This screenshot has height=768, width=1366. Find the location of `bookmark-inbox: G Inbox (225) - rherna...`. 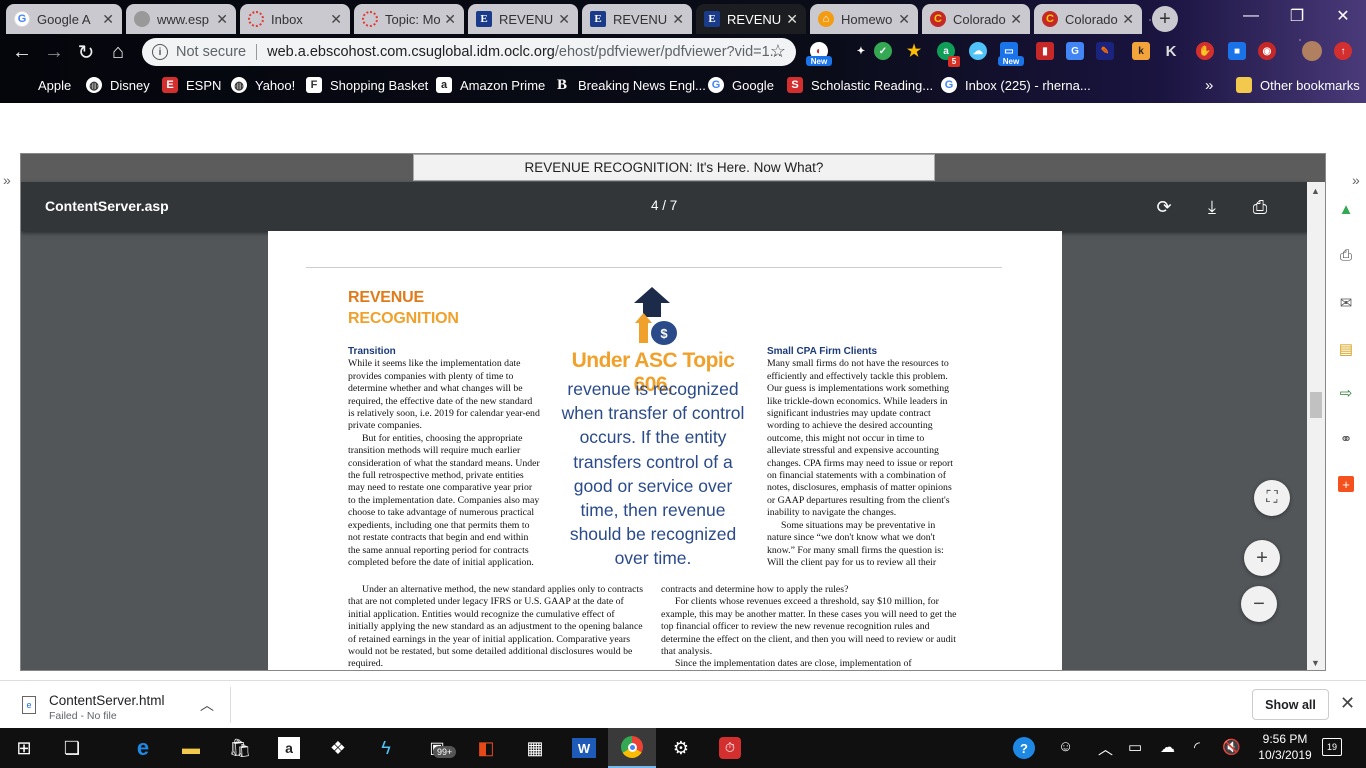

bookmark-inbox: G Inbox (225) - rherna... is located at coordinates (1016, 85).